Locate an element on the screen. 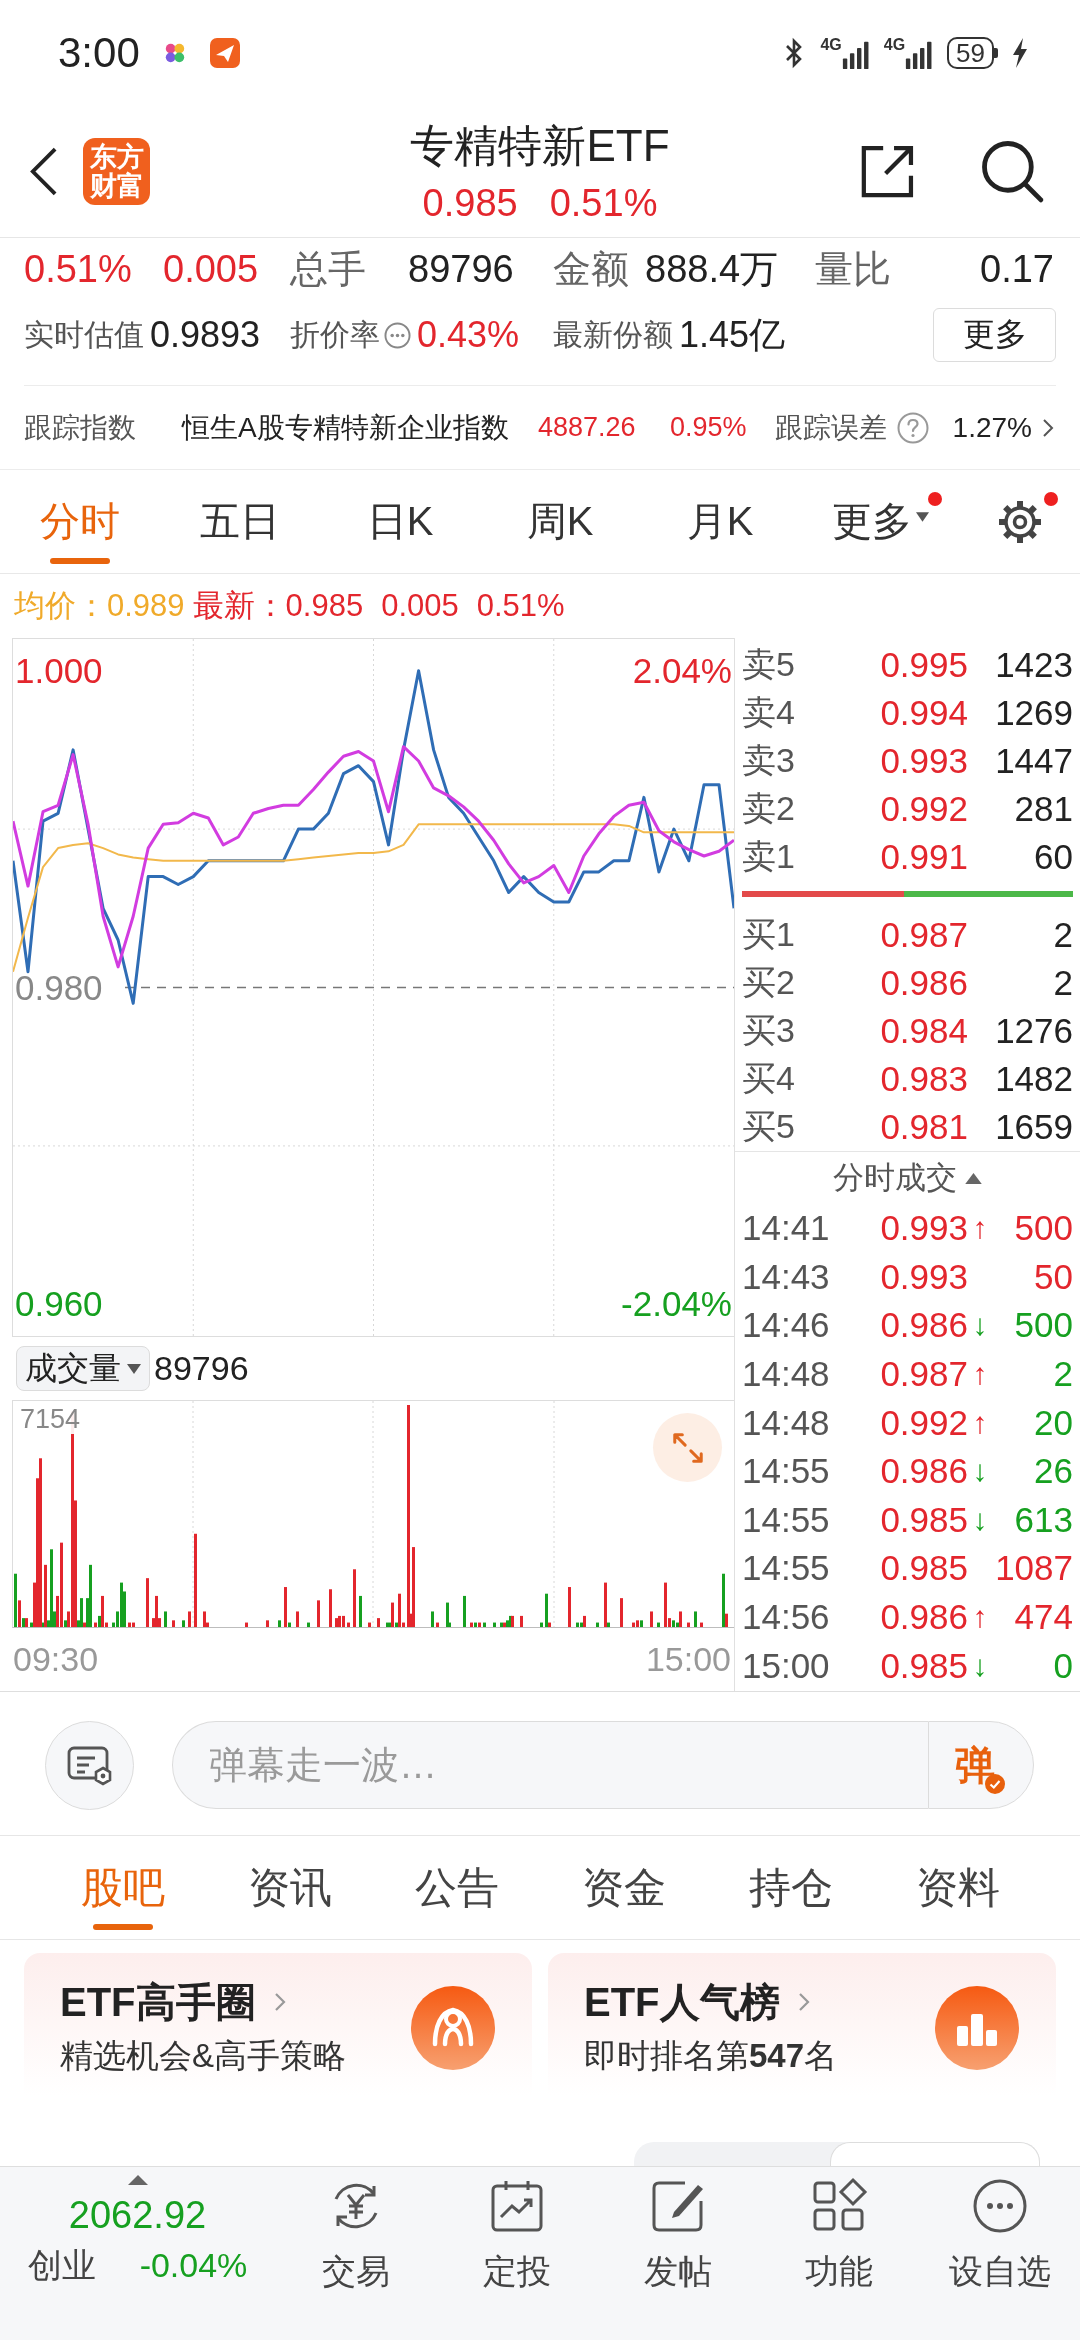  section-tab: 资讯 is located at coordinates (289, 1887).